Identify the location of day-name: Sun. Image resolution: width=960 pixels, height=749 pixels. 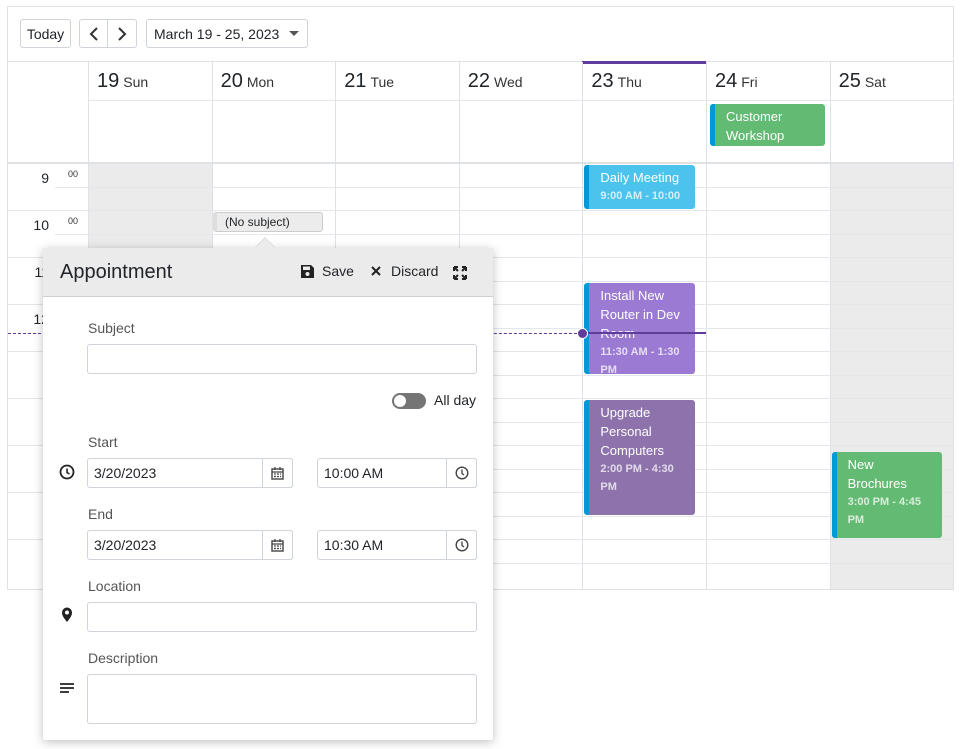
(136, 82).